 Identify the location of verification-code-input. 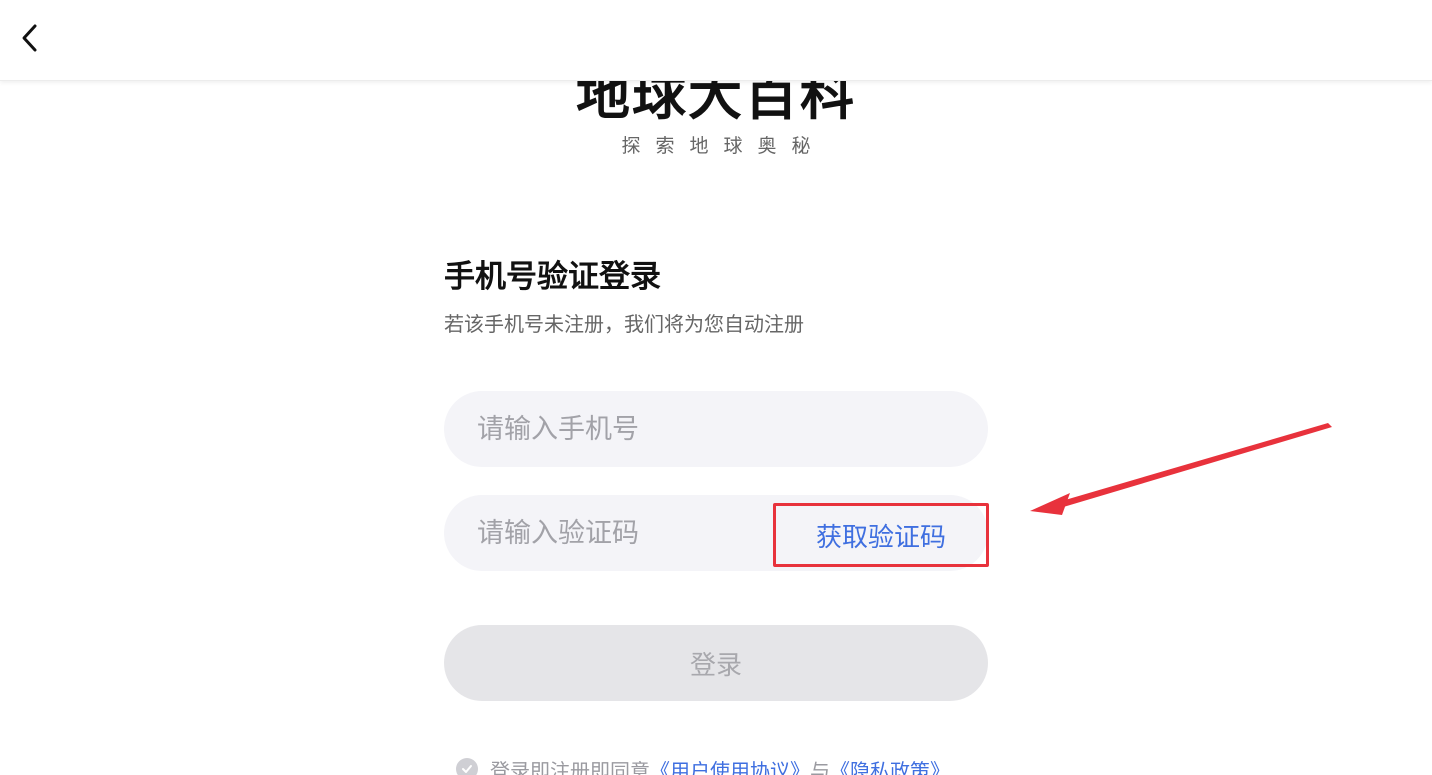
(617, 533).